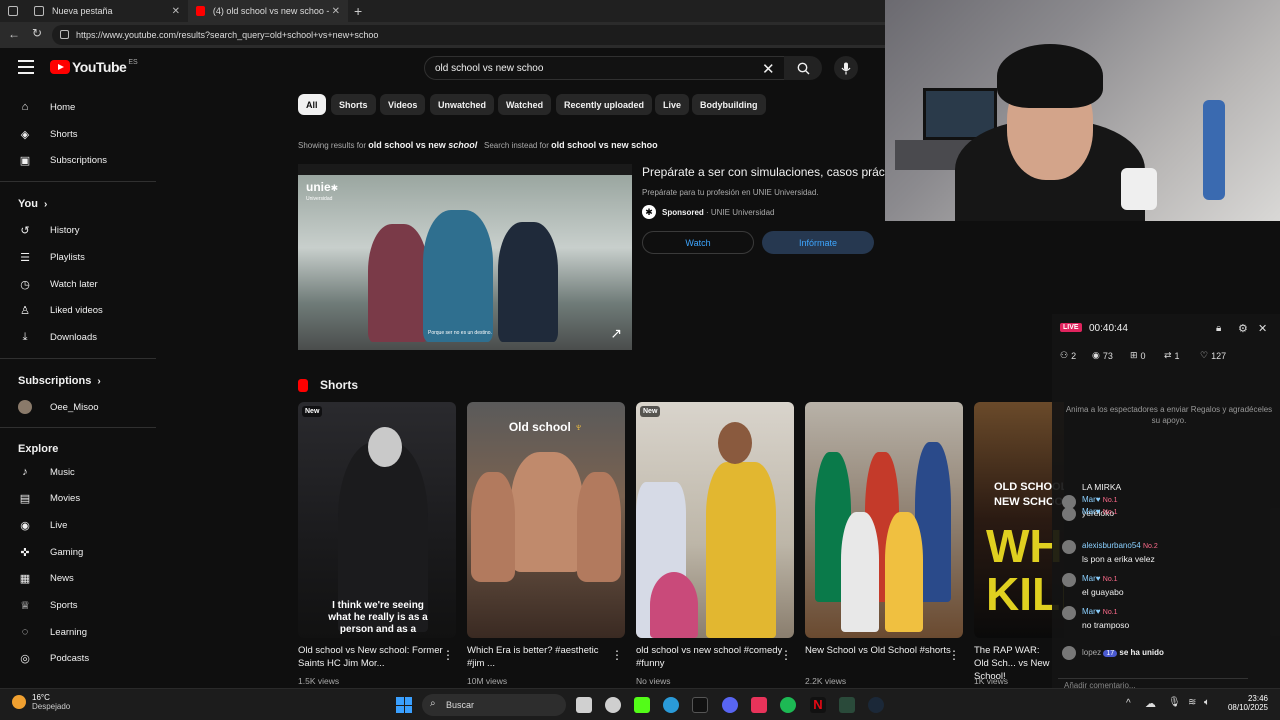  I want to click on chip-all: All, so click(312, 104).